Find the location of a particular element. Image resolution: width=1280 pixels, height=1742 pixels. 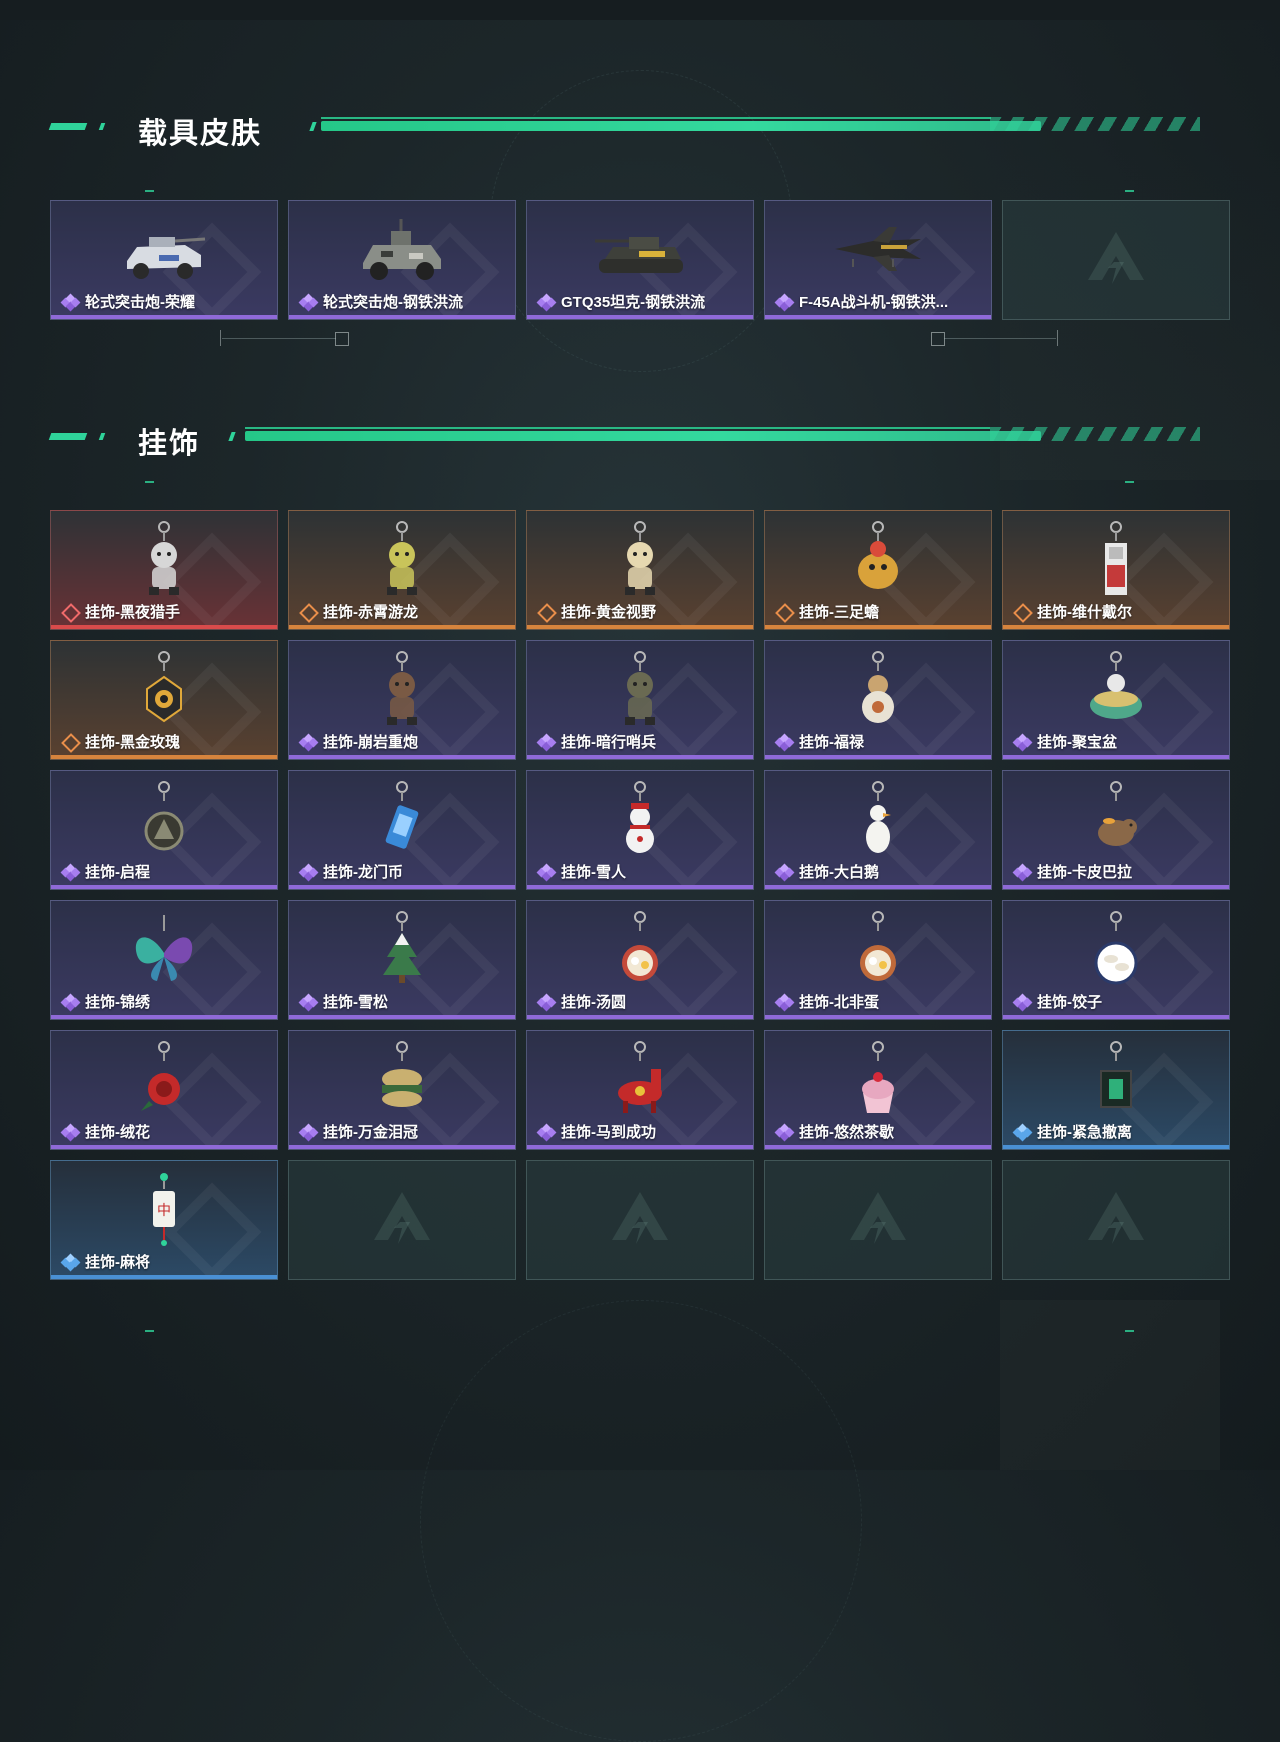

item-name: 挂饰-启程 is located at coordinates (117, 872).